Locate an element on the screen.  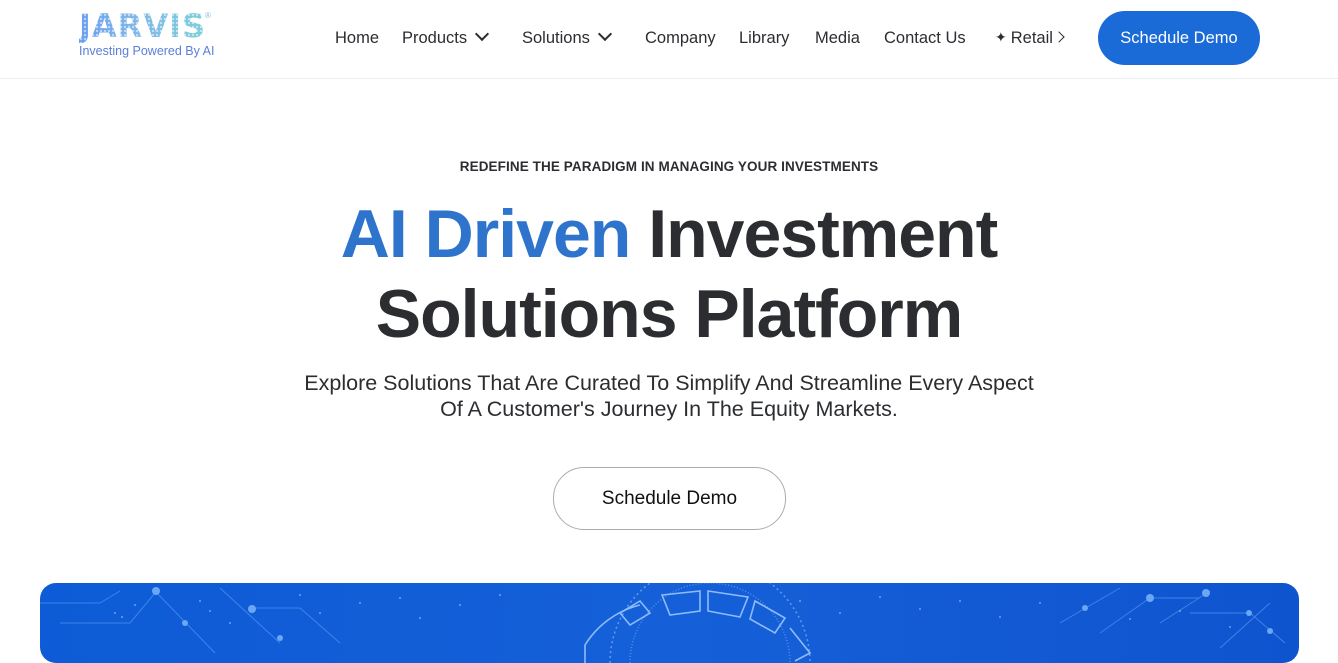
hero-title-accent: AI Driven is located at coordinates (486, 234).